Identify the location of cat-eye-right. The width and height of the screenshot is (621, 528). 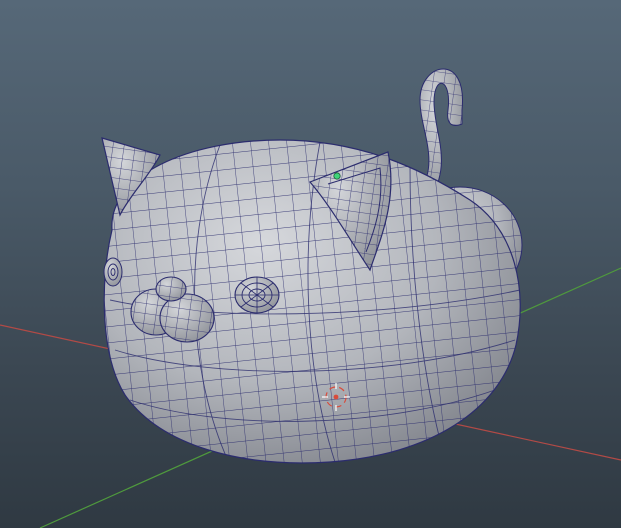
(257, 295).